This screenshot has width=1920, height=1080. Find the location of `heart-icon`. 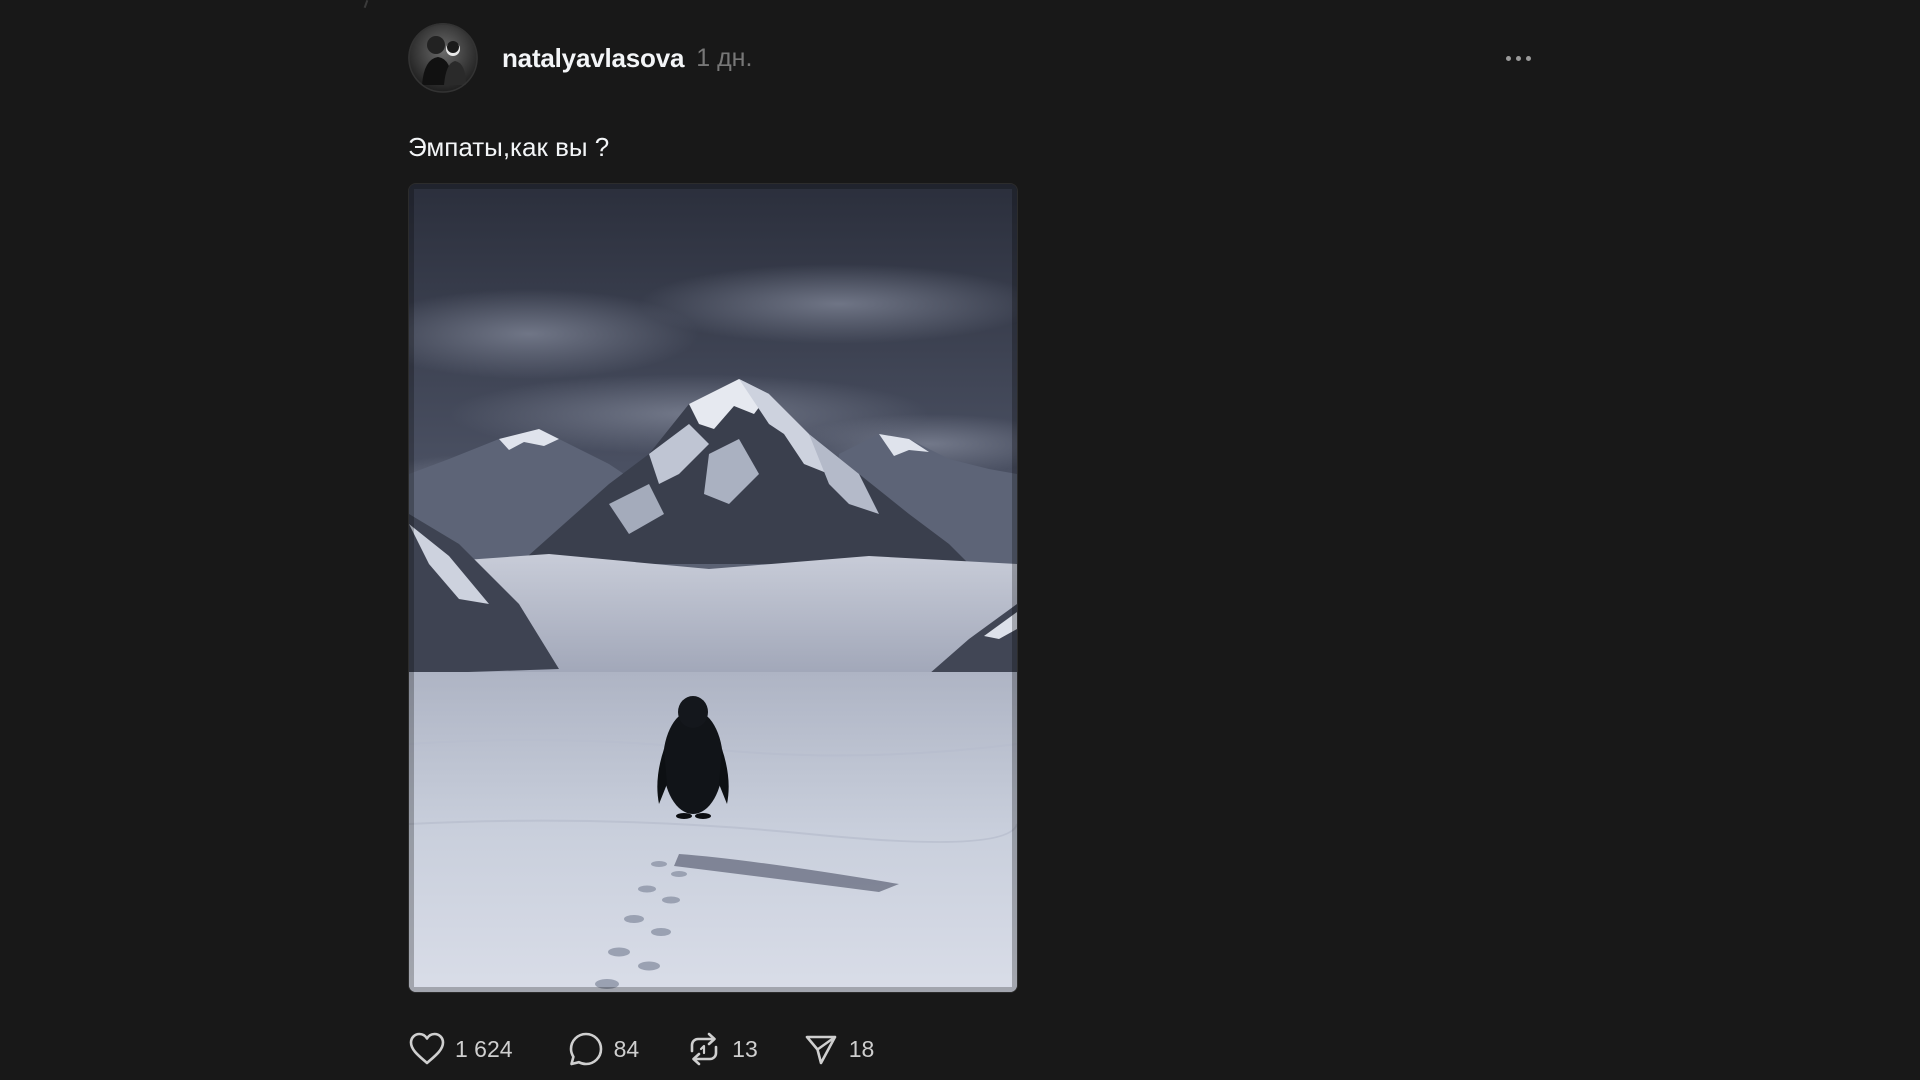

heart-icon is located at coordinates (427, 1049).